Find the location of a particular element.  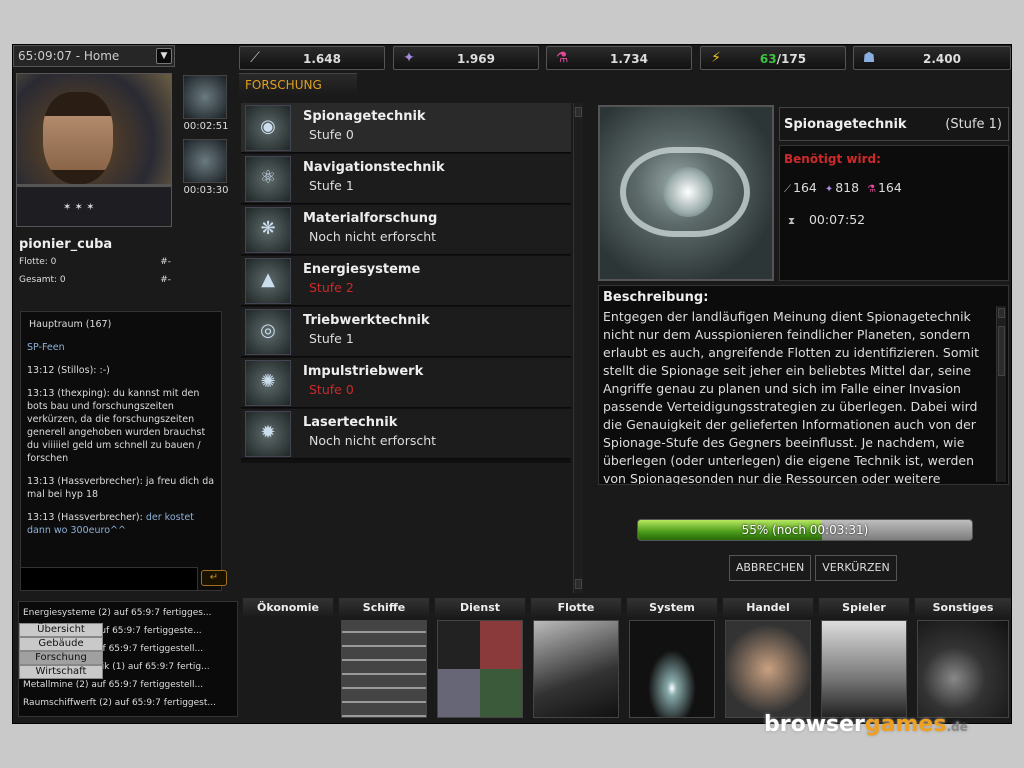

fleet-score: Flotte: 0 #- is located at coordinates (95, 262).